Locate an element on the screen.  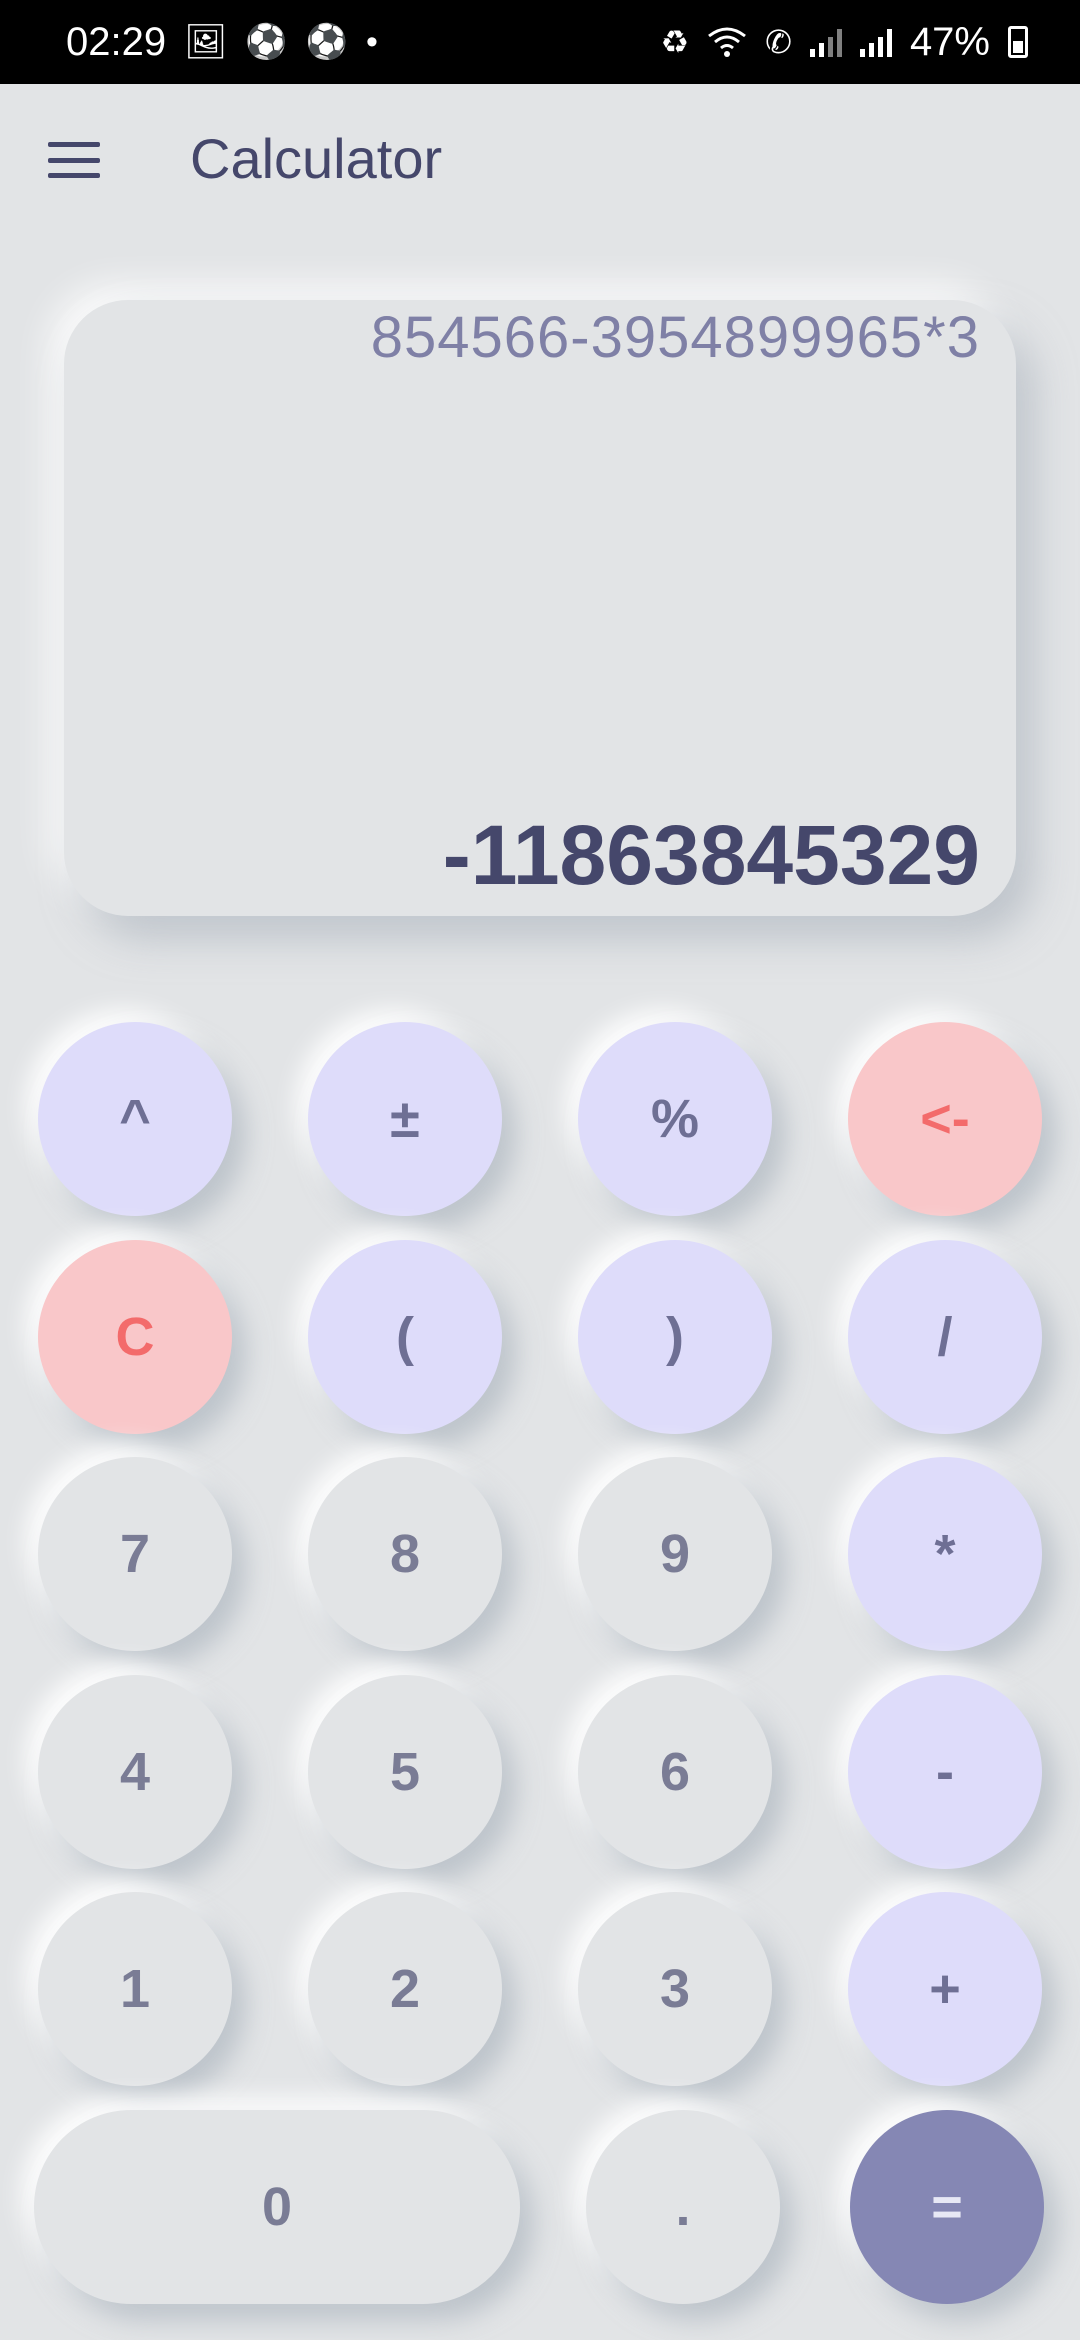
equals-button: = is located at coordinates (947, 2207).